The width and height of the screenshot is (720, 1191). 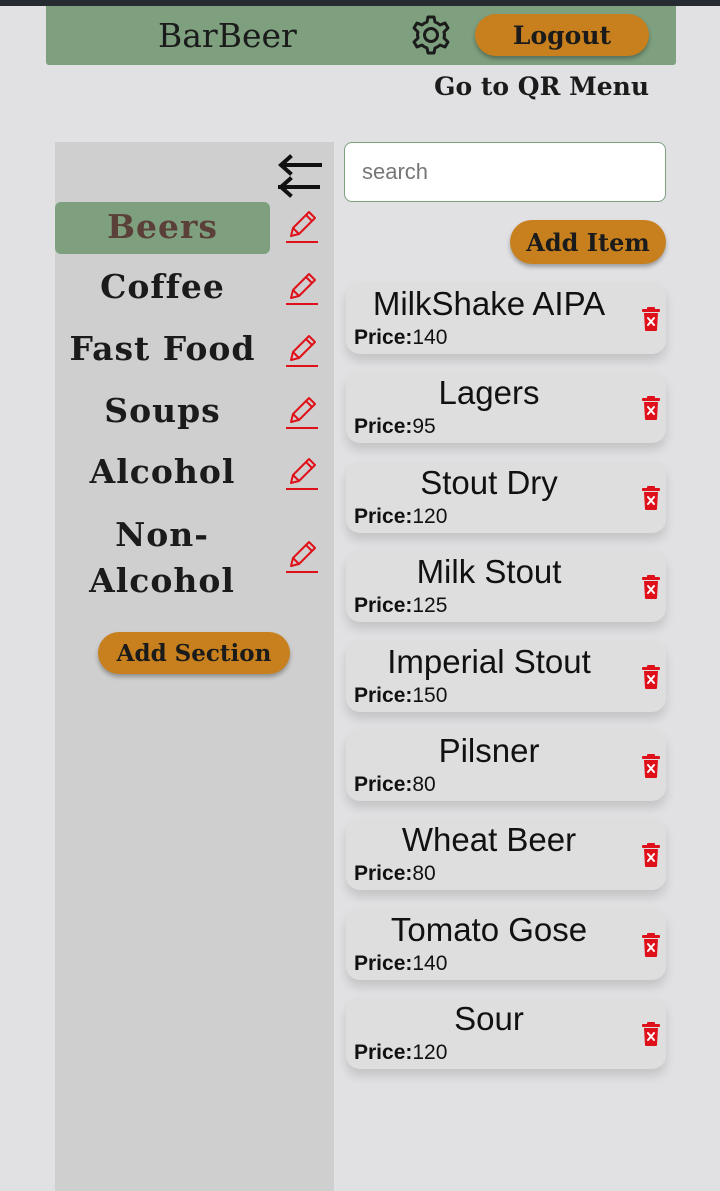 What do you see at coordinates (162, 411) in the screenshot?
I see `section-soups: Soups` at bounding box center [162, 411].